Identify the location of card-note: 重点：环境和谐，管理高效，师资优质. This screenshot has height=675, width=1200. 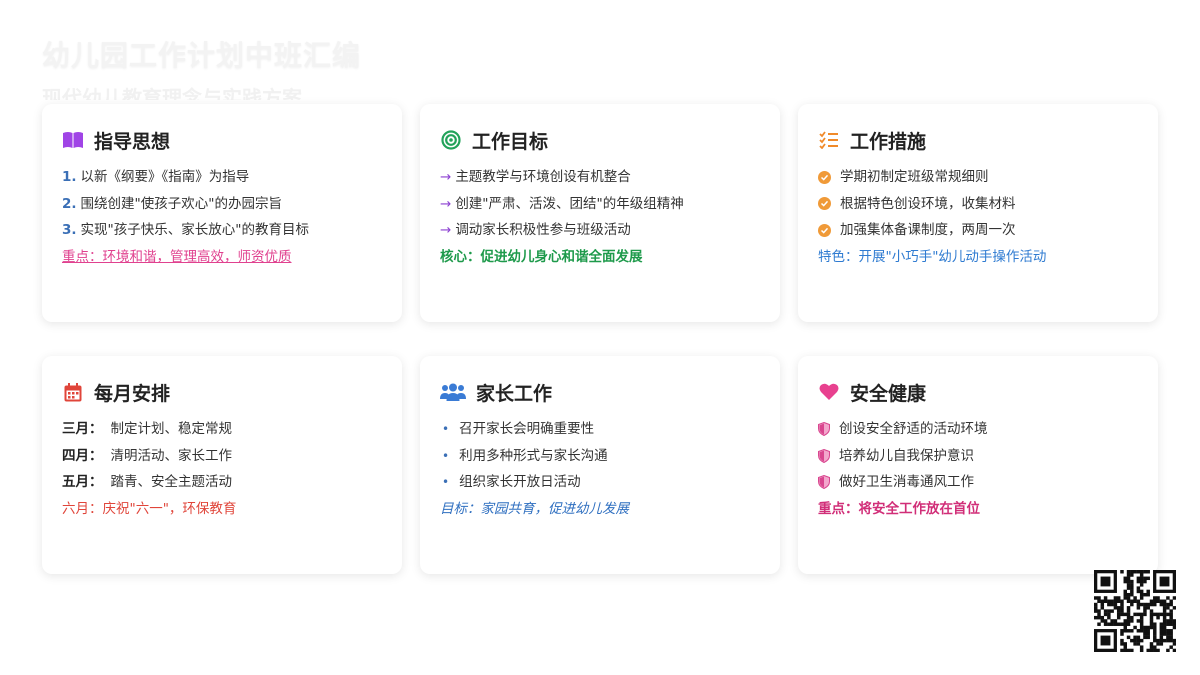
(177, 256).